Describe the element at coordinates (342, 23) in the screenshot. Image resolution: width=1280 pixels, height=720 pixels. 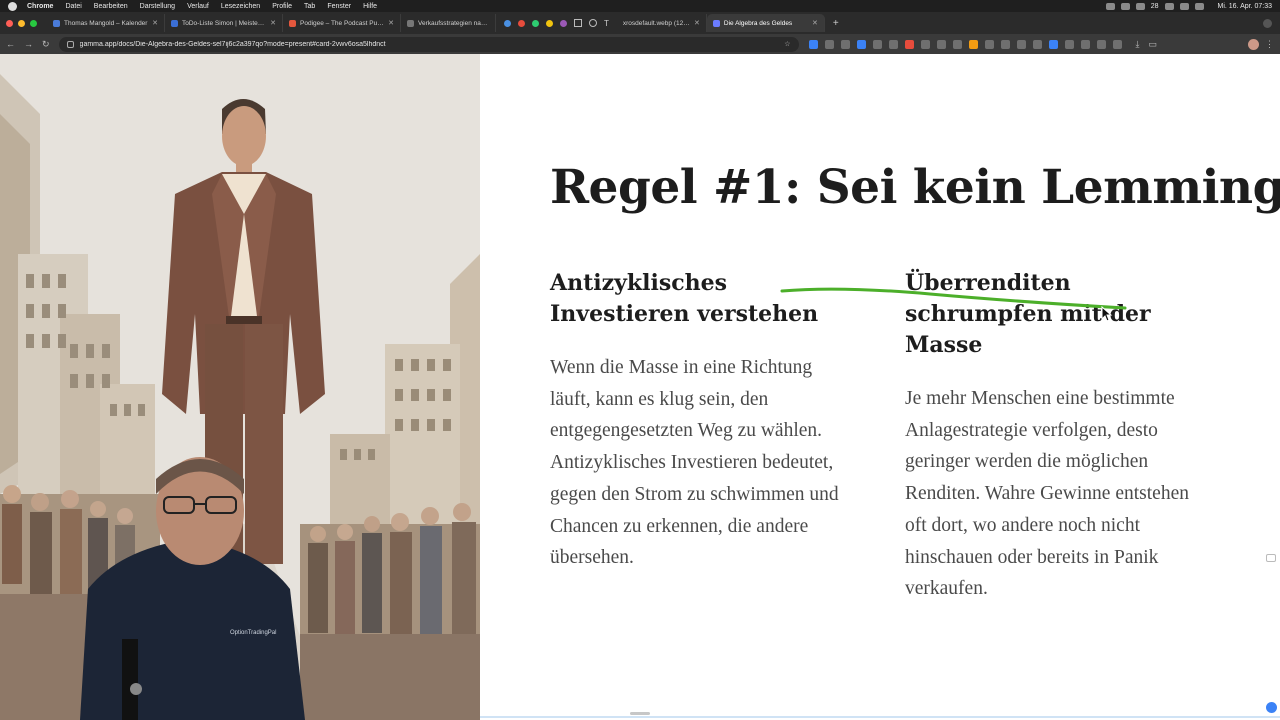
I see `tab-podigee: Podigee – The Podcast Publisher ✕` at that location.